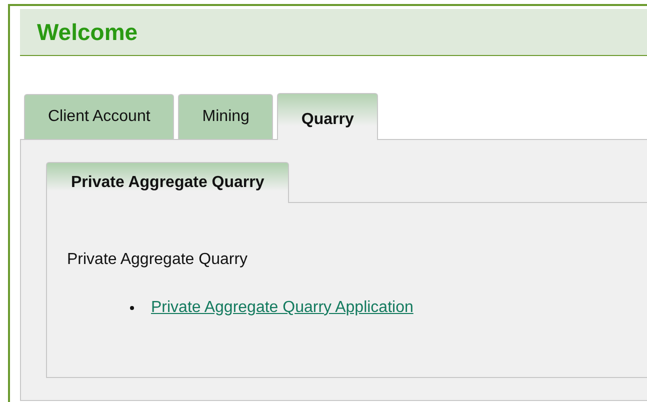  What do you see at coordinates (132, 308) in the screenshot?
I see `bullet-icon` at bounding box center [132, 308].